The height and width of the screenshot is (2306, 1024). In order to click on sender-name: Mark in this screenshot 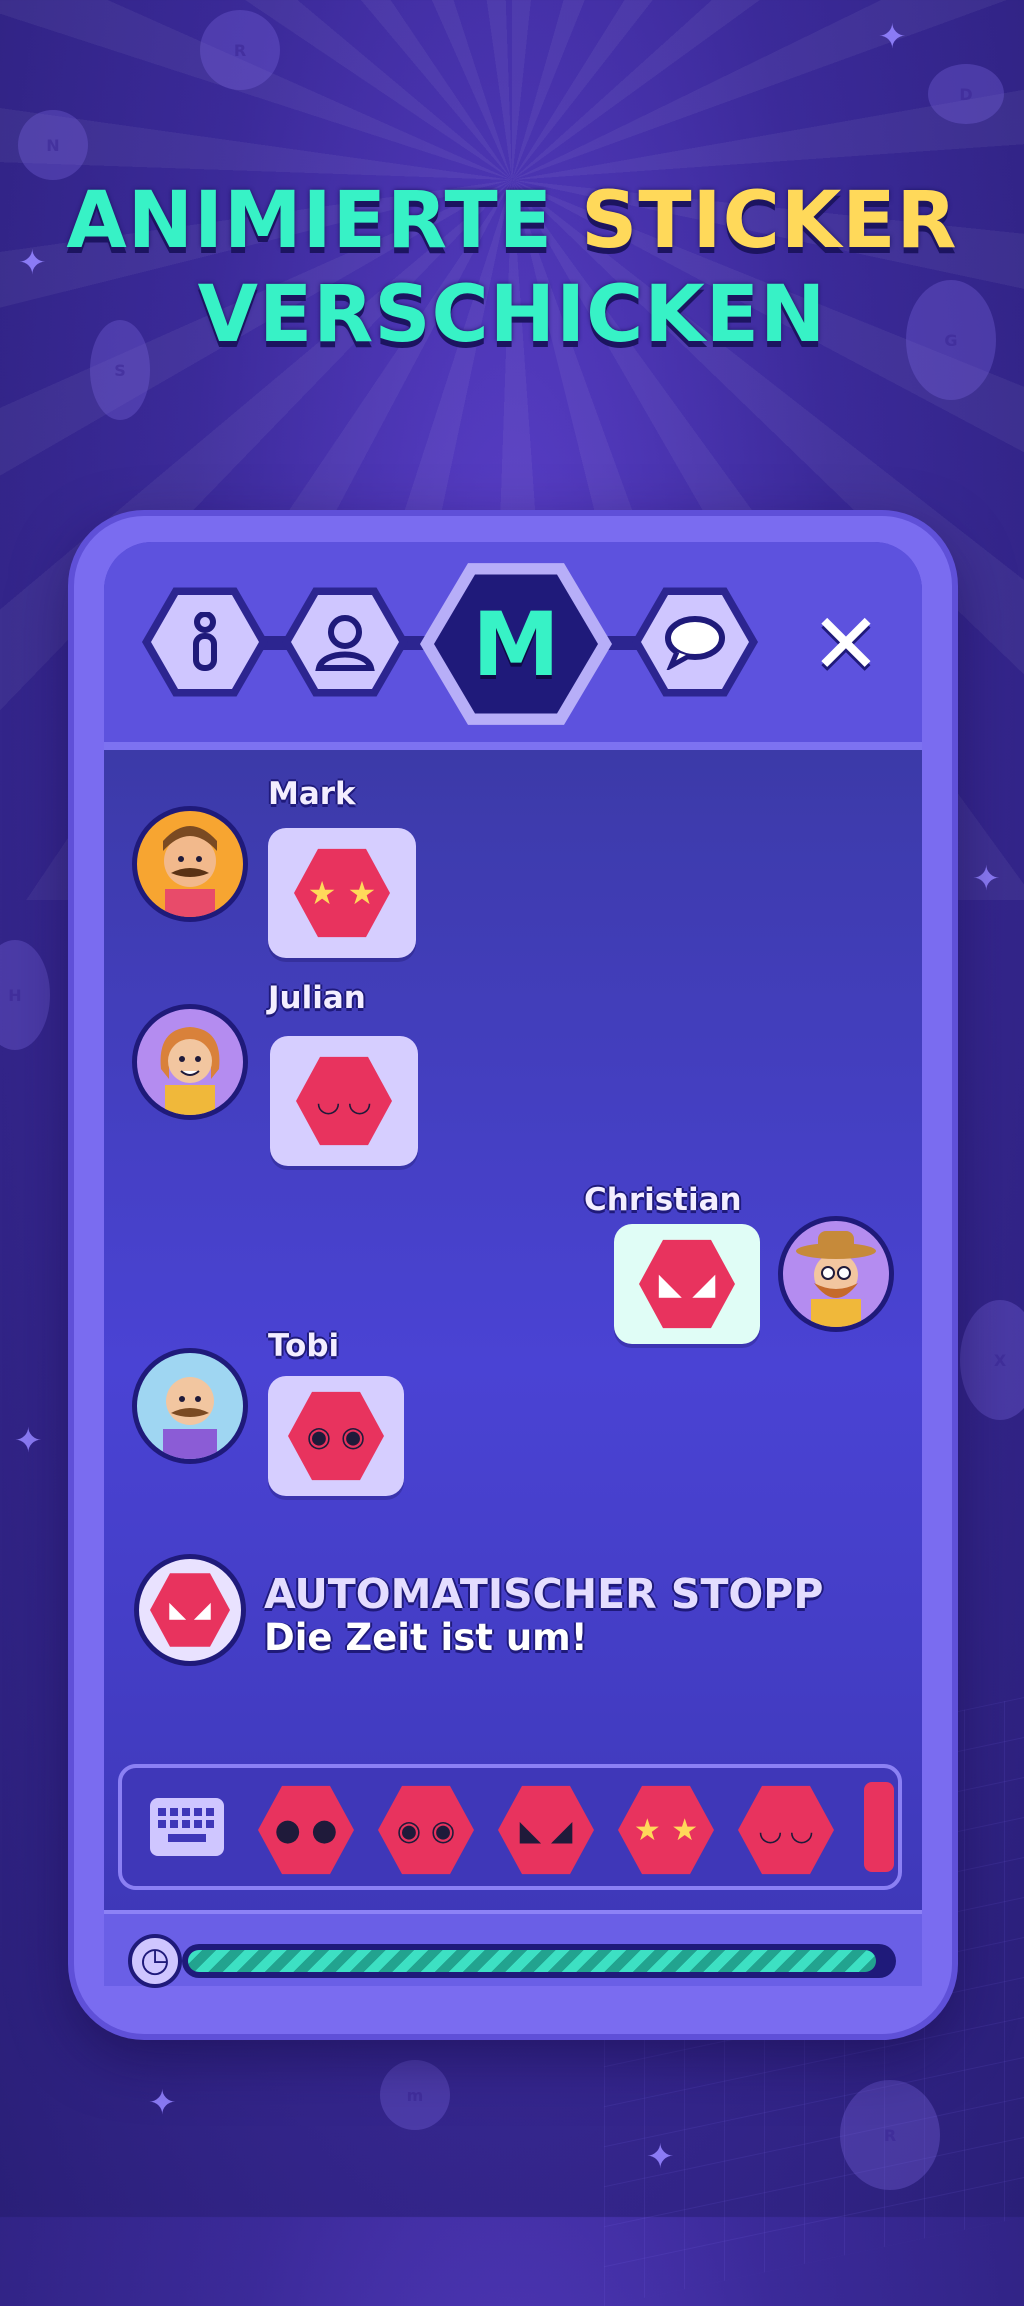, I will do `click(312, 794)`.